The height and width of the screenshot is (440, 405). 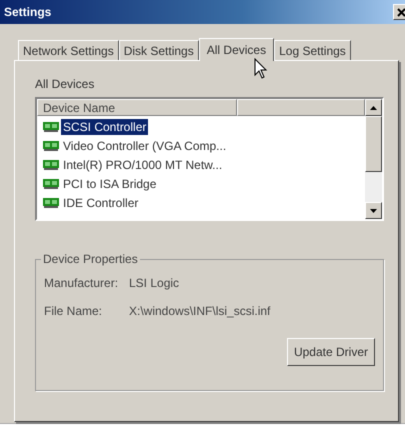 What do you see at coordinates (28, 12) in the screenshot?
I see `window-title: Settings` at bounding box center [28, 12].